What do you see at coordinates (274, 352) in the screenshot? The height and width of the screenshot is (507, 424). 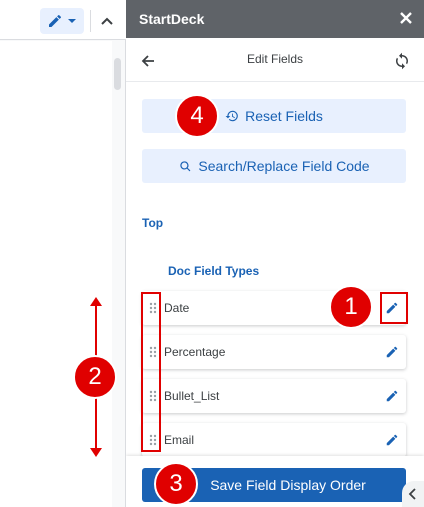 I see `field-row-percentage: Percentage` at bounding box center [274, 352].